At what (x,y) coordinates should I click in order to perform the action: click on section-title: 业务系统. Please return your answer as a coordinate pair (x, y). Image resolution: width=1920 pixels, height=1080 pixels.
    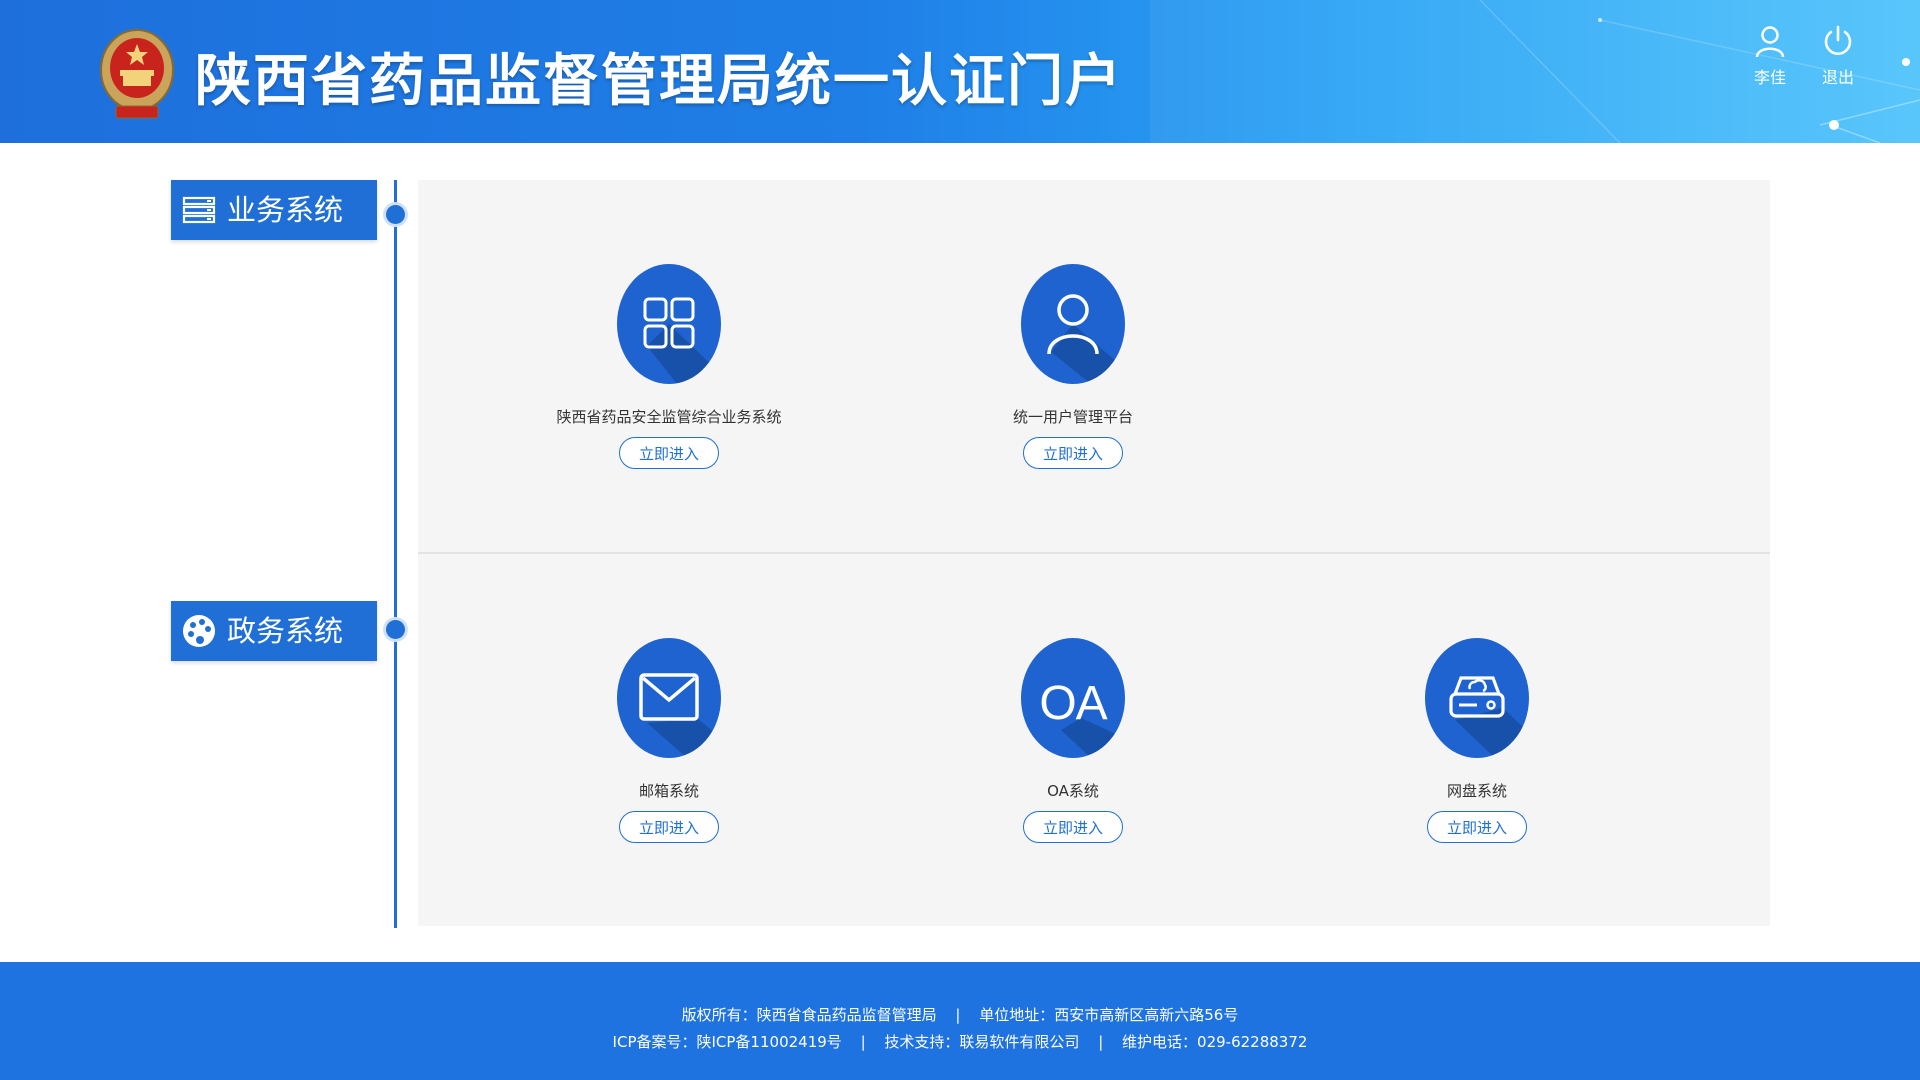
    Looking at the image, I should click on (285, 210).